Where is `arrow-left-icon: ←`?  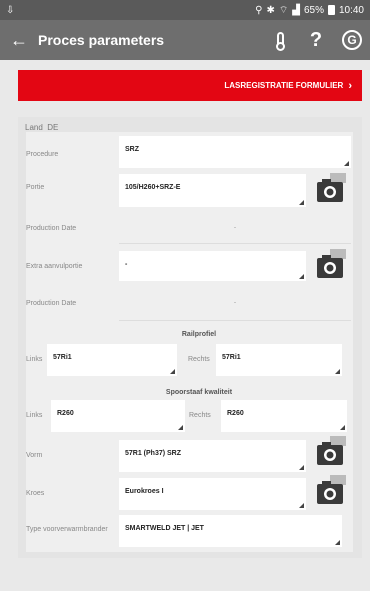
arrow-left-icon: ← is located at coordinates (19, 40).